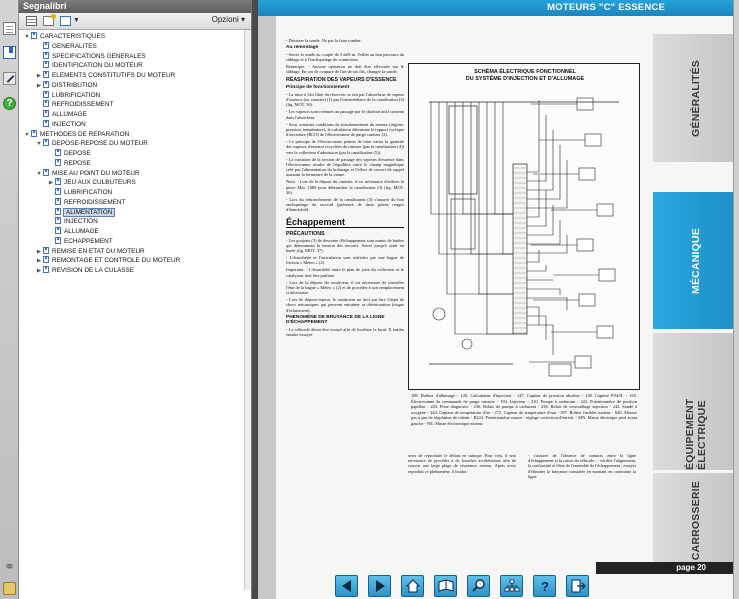  What do you see at coordinates (9, 52) in the screenshot?
I see `bookmarks-icon` at bounding box center [9, 52].